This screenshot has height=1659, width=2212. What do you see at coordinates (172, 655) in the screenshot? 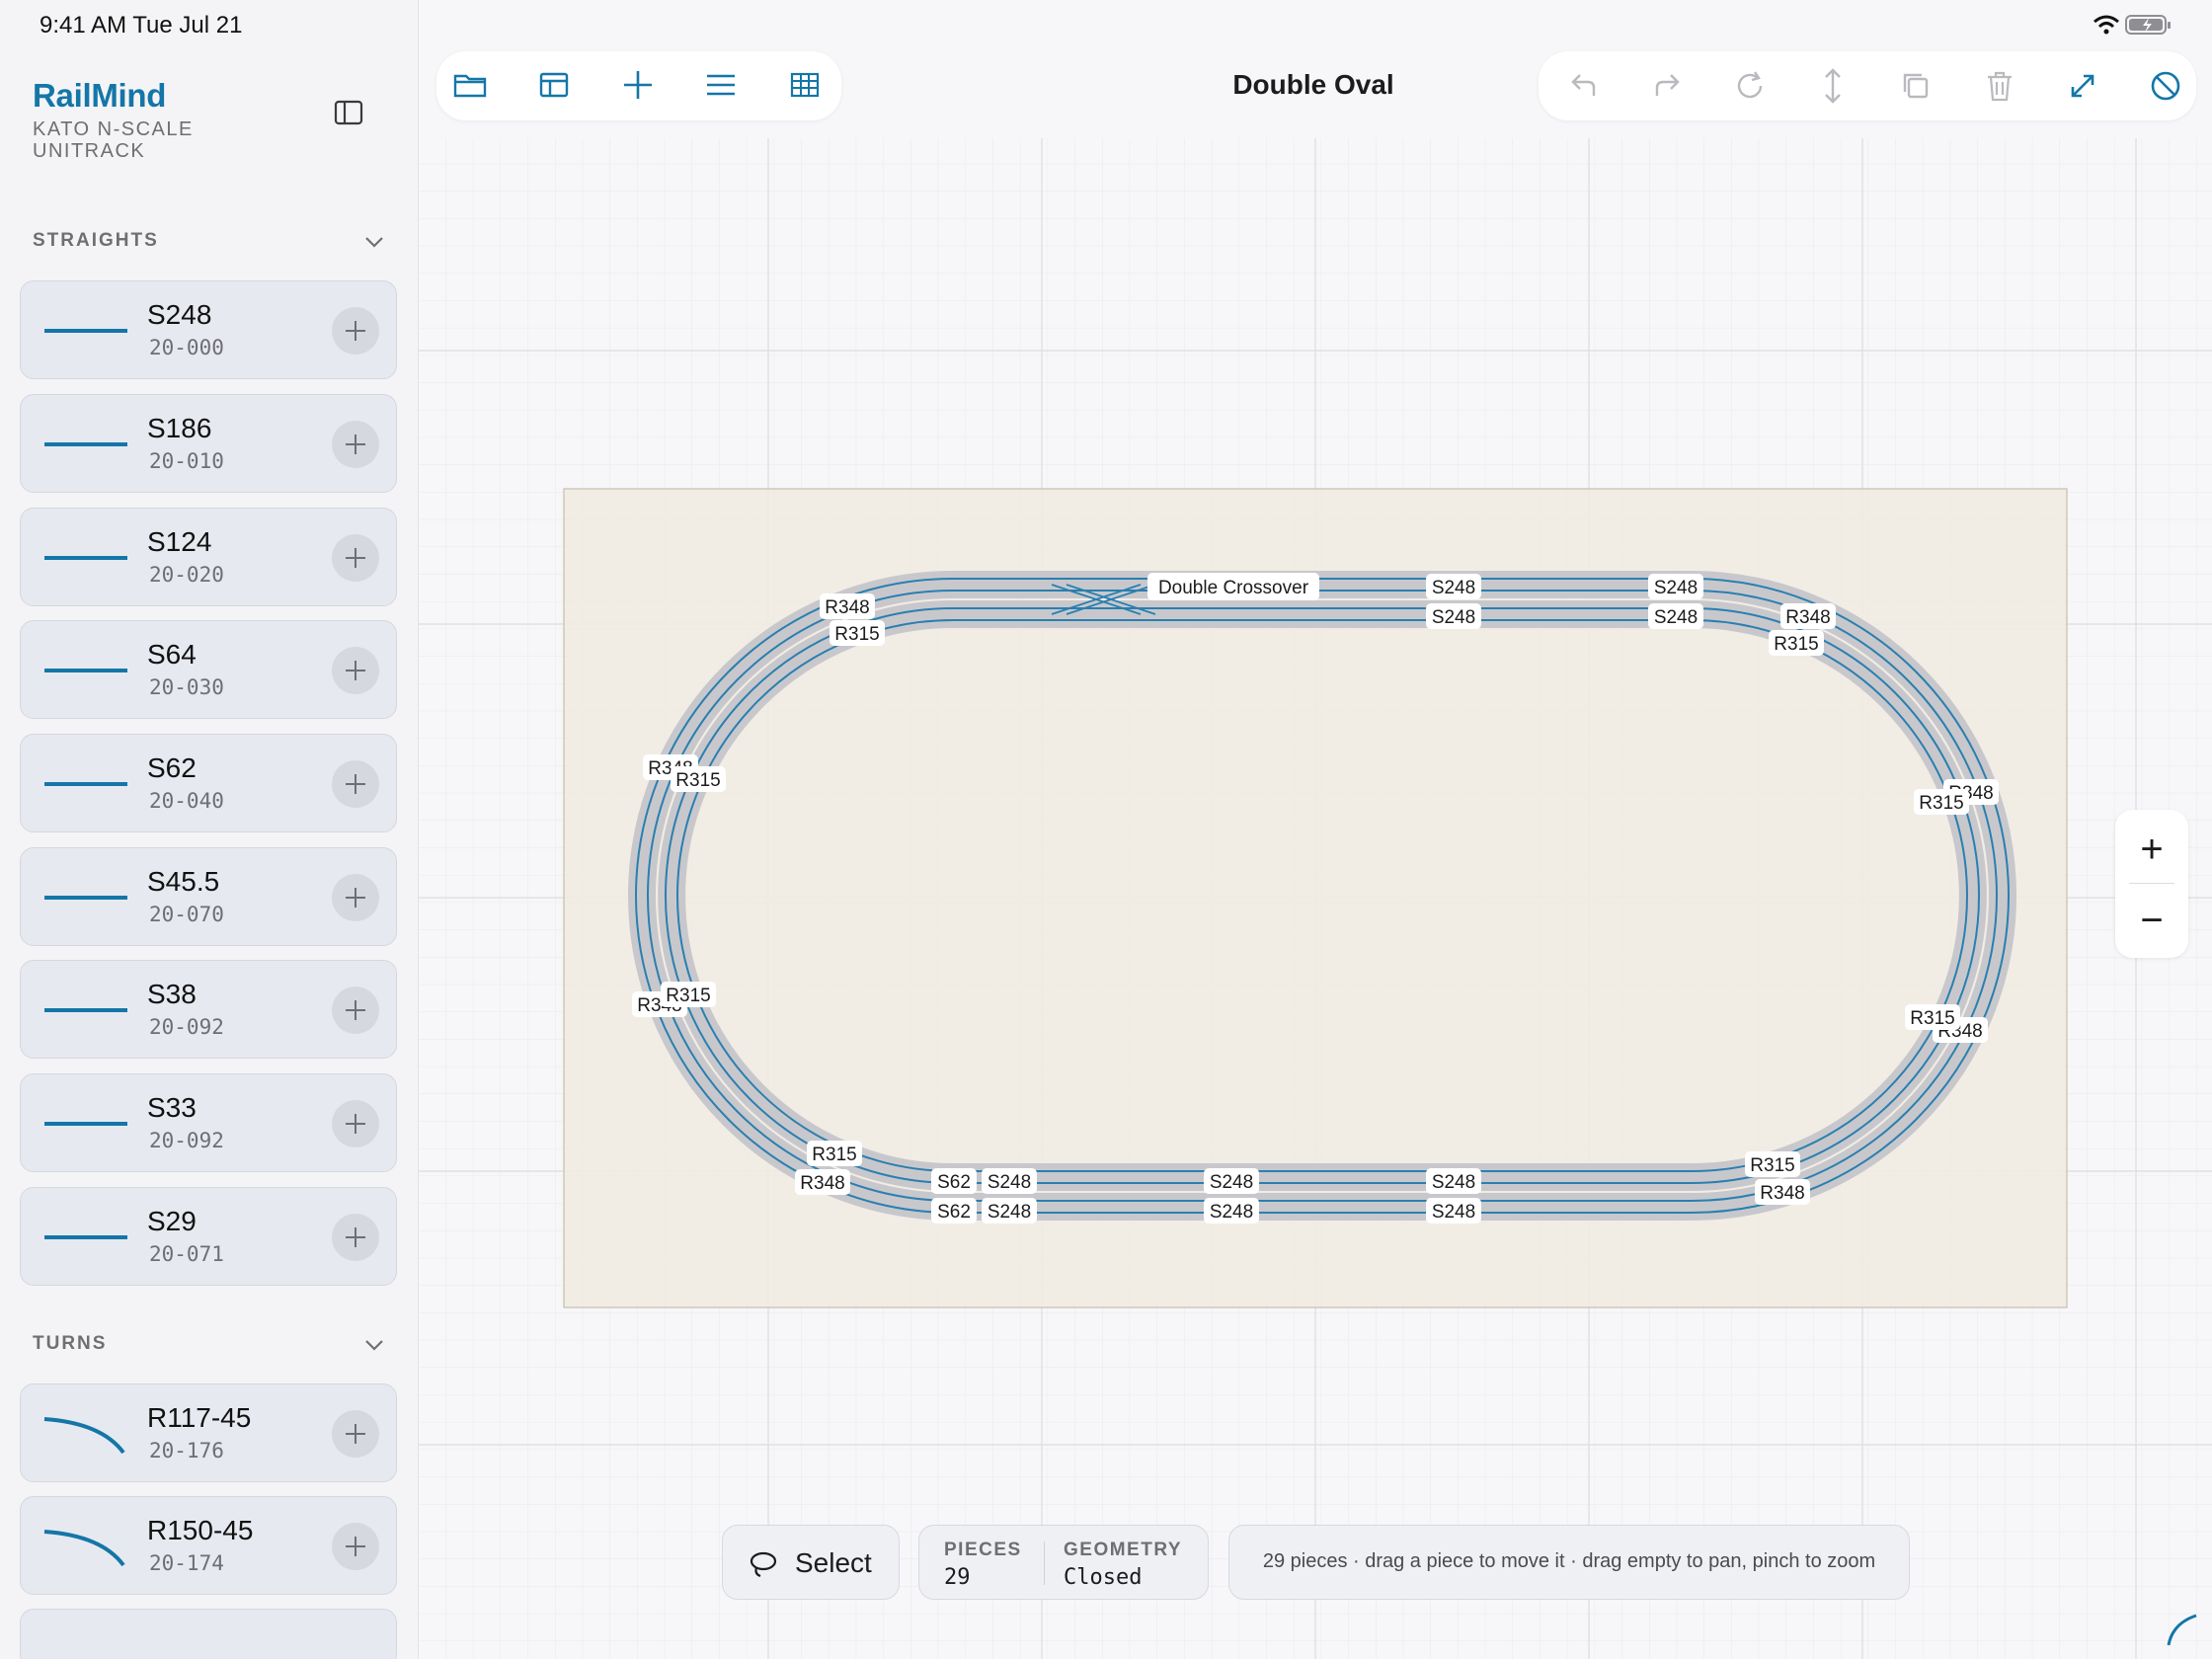
I see `track-name: S64` at bounding box center [172, 655].